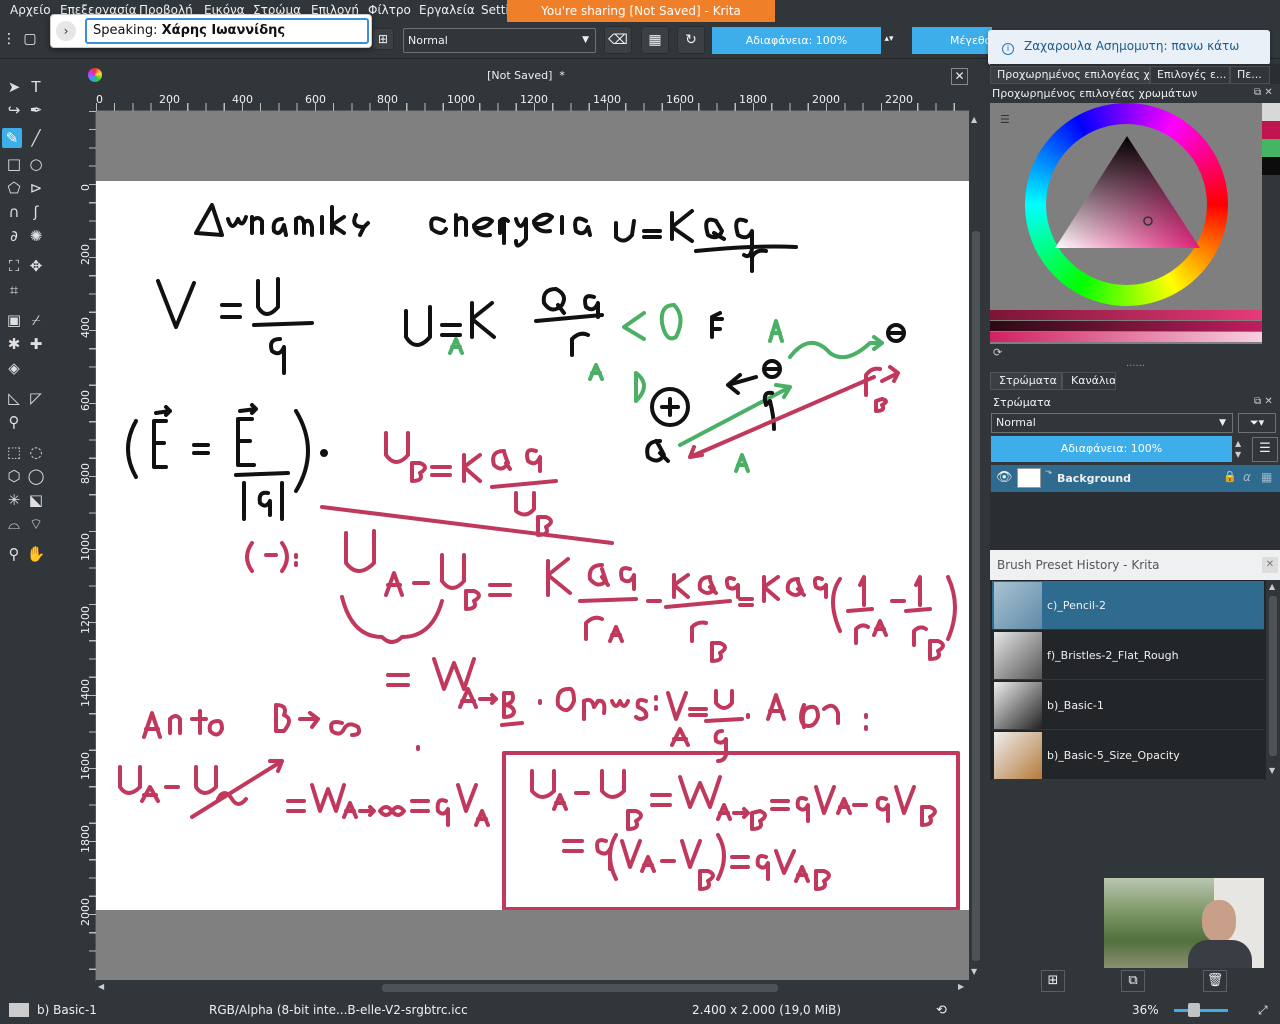  What do you see at coordinates (1265, 401) in the screenshot?
I see `layers-float-close-icons: ⧉ ✕` at bounding box center [1265, 401].